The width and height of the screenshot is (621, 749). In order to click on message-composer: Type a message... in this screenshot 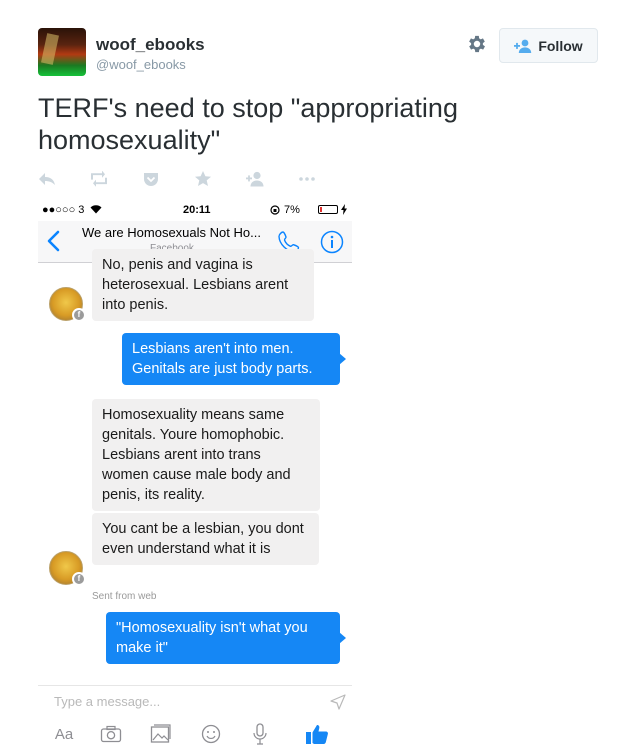, I will do `click(195, 701)`.